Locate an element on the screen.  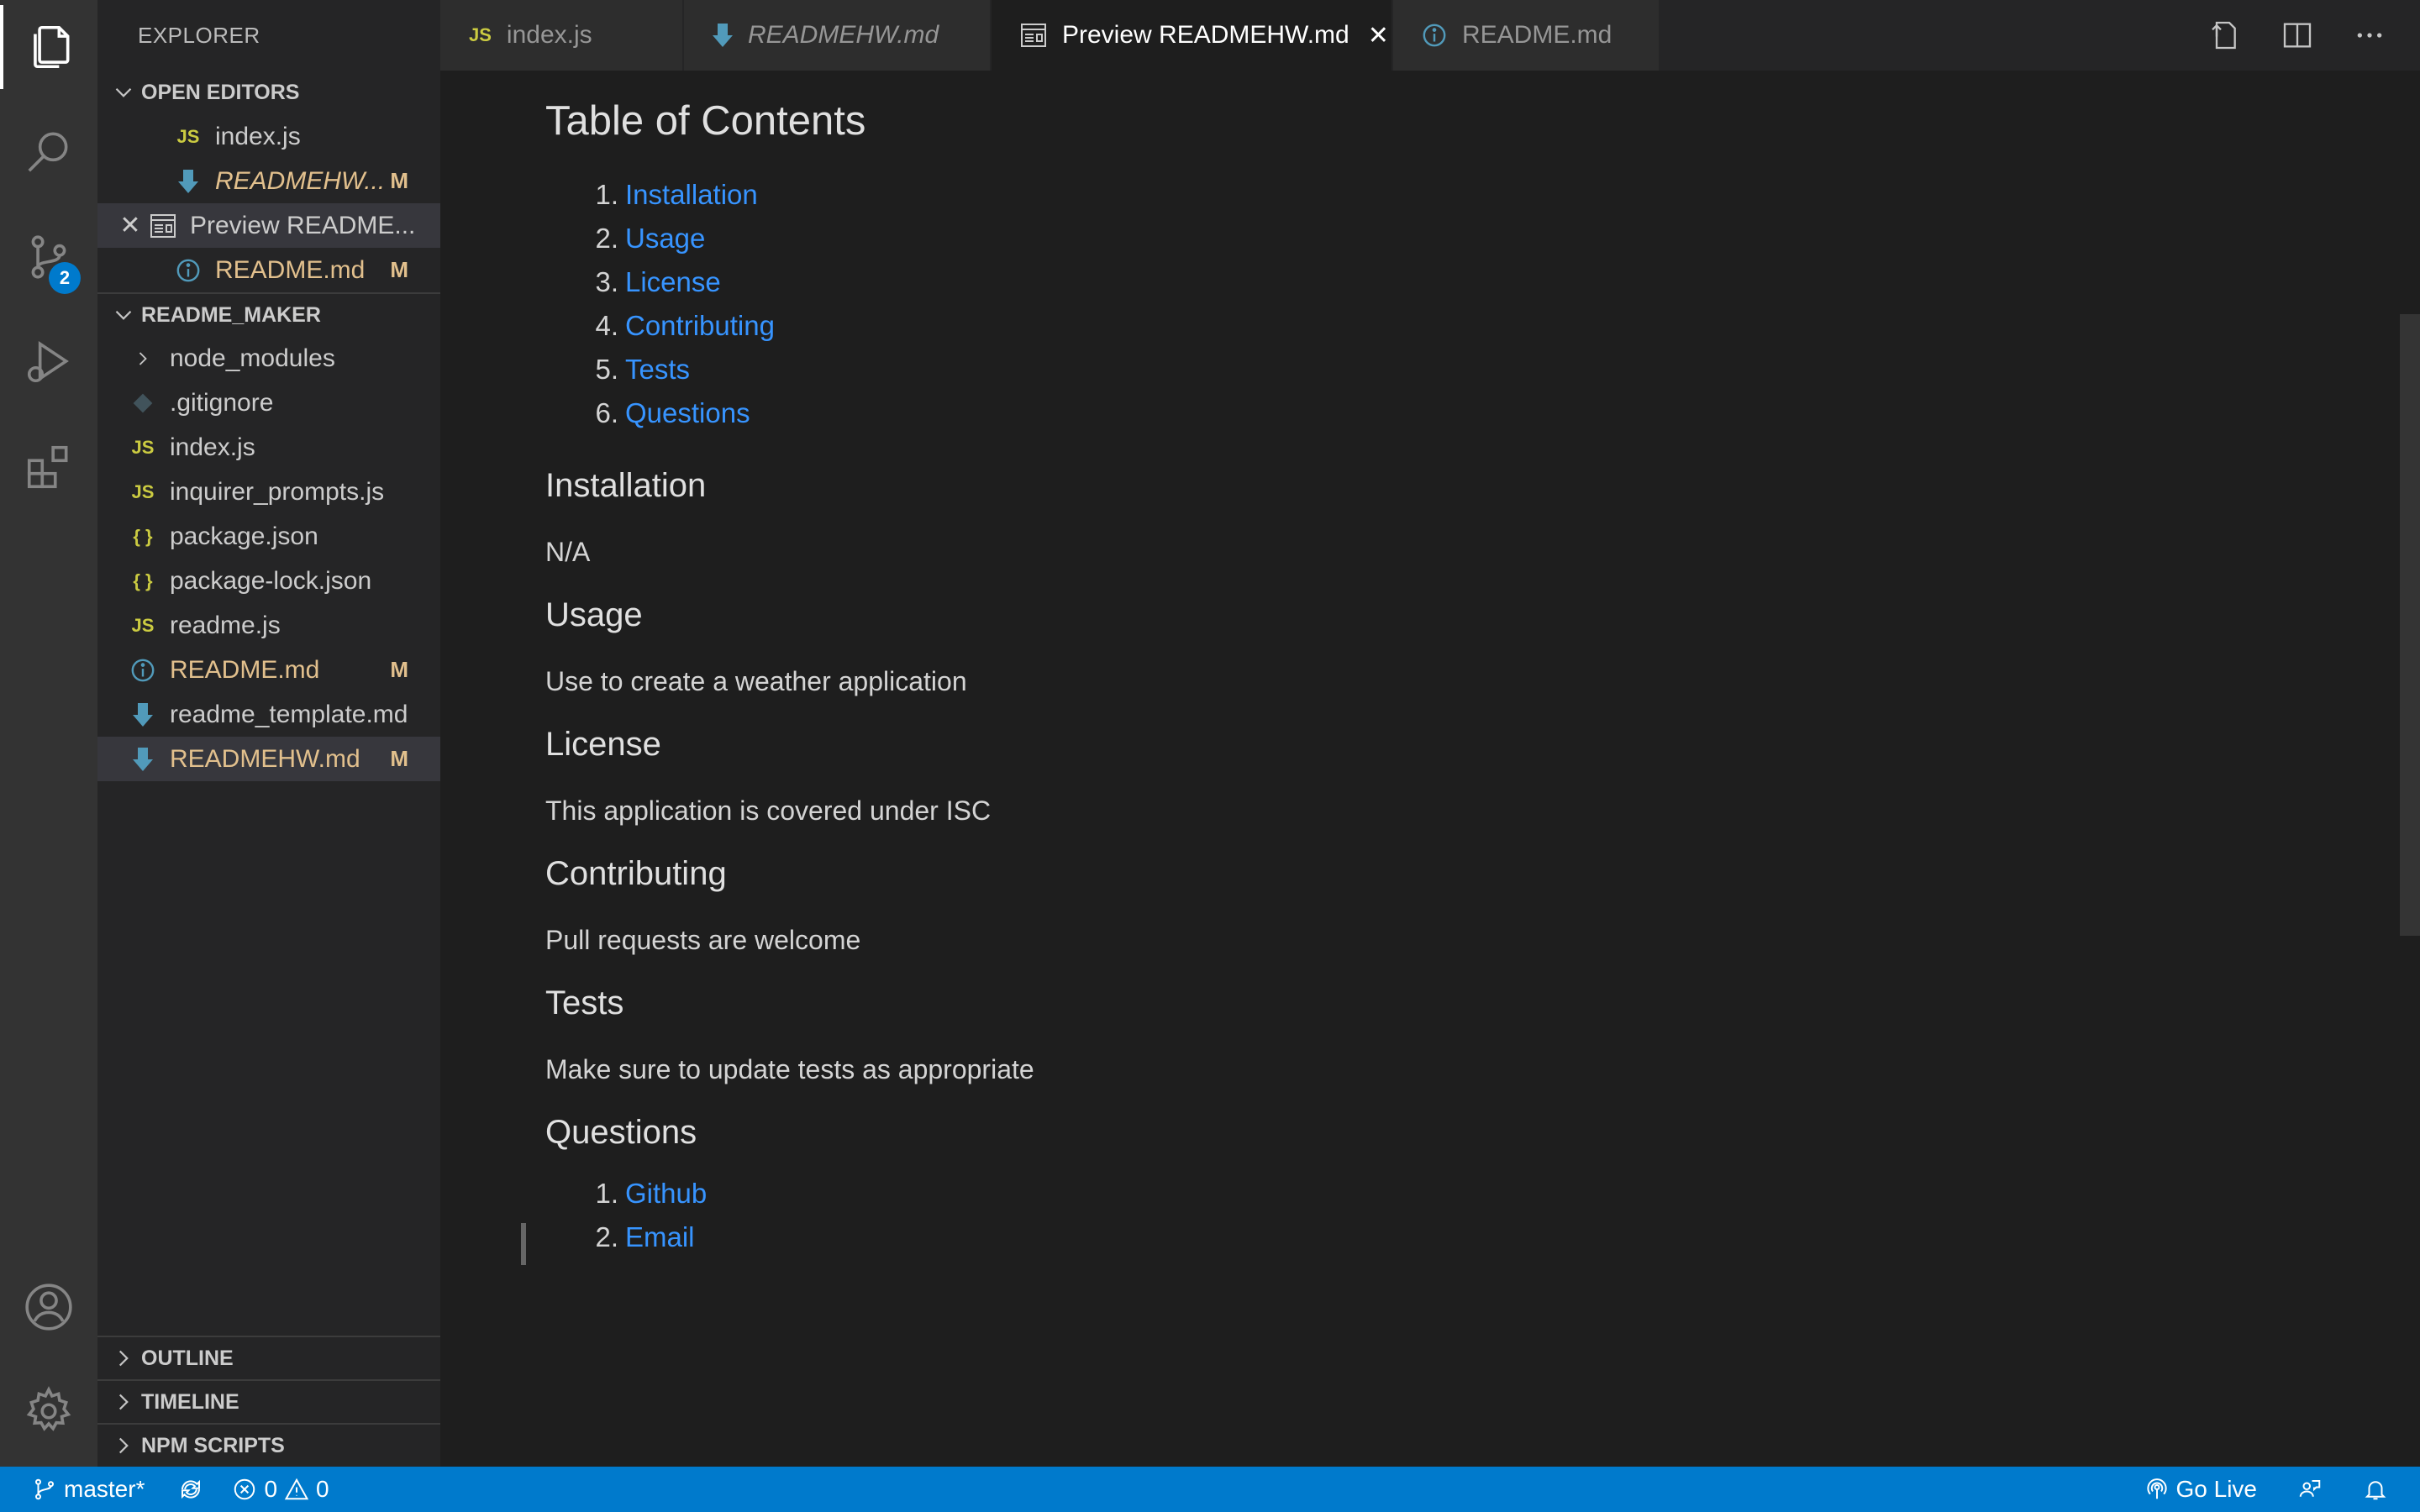
close-tab-icon: ✕ is located at coordinates (1378, 35).